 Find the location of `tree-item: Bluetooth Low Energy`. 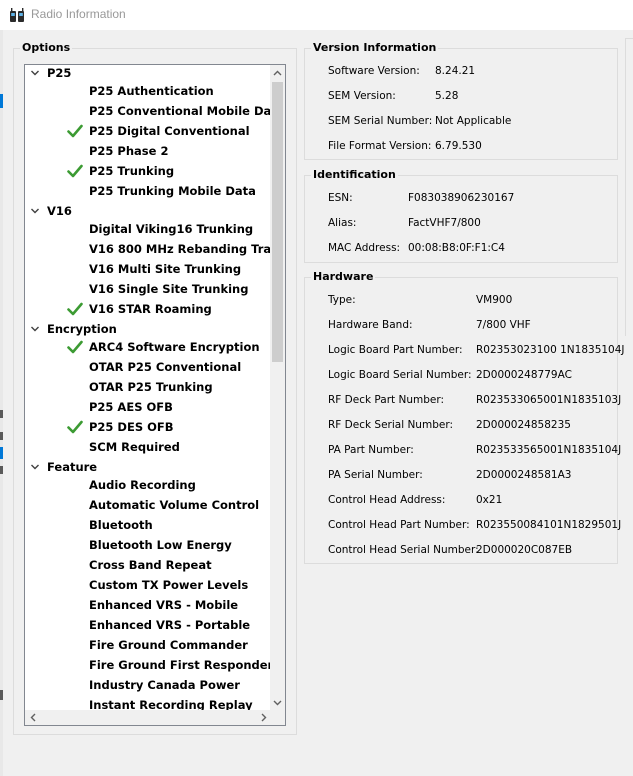

tree-item: Bluetooth Low Energy is located at coordinates (148, 545).